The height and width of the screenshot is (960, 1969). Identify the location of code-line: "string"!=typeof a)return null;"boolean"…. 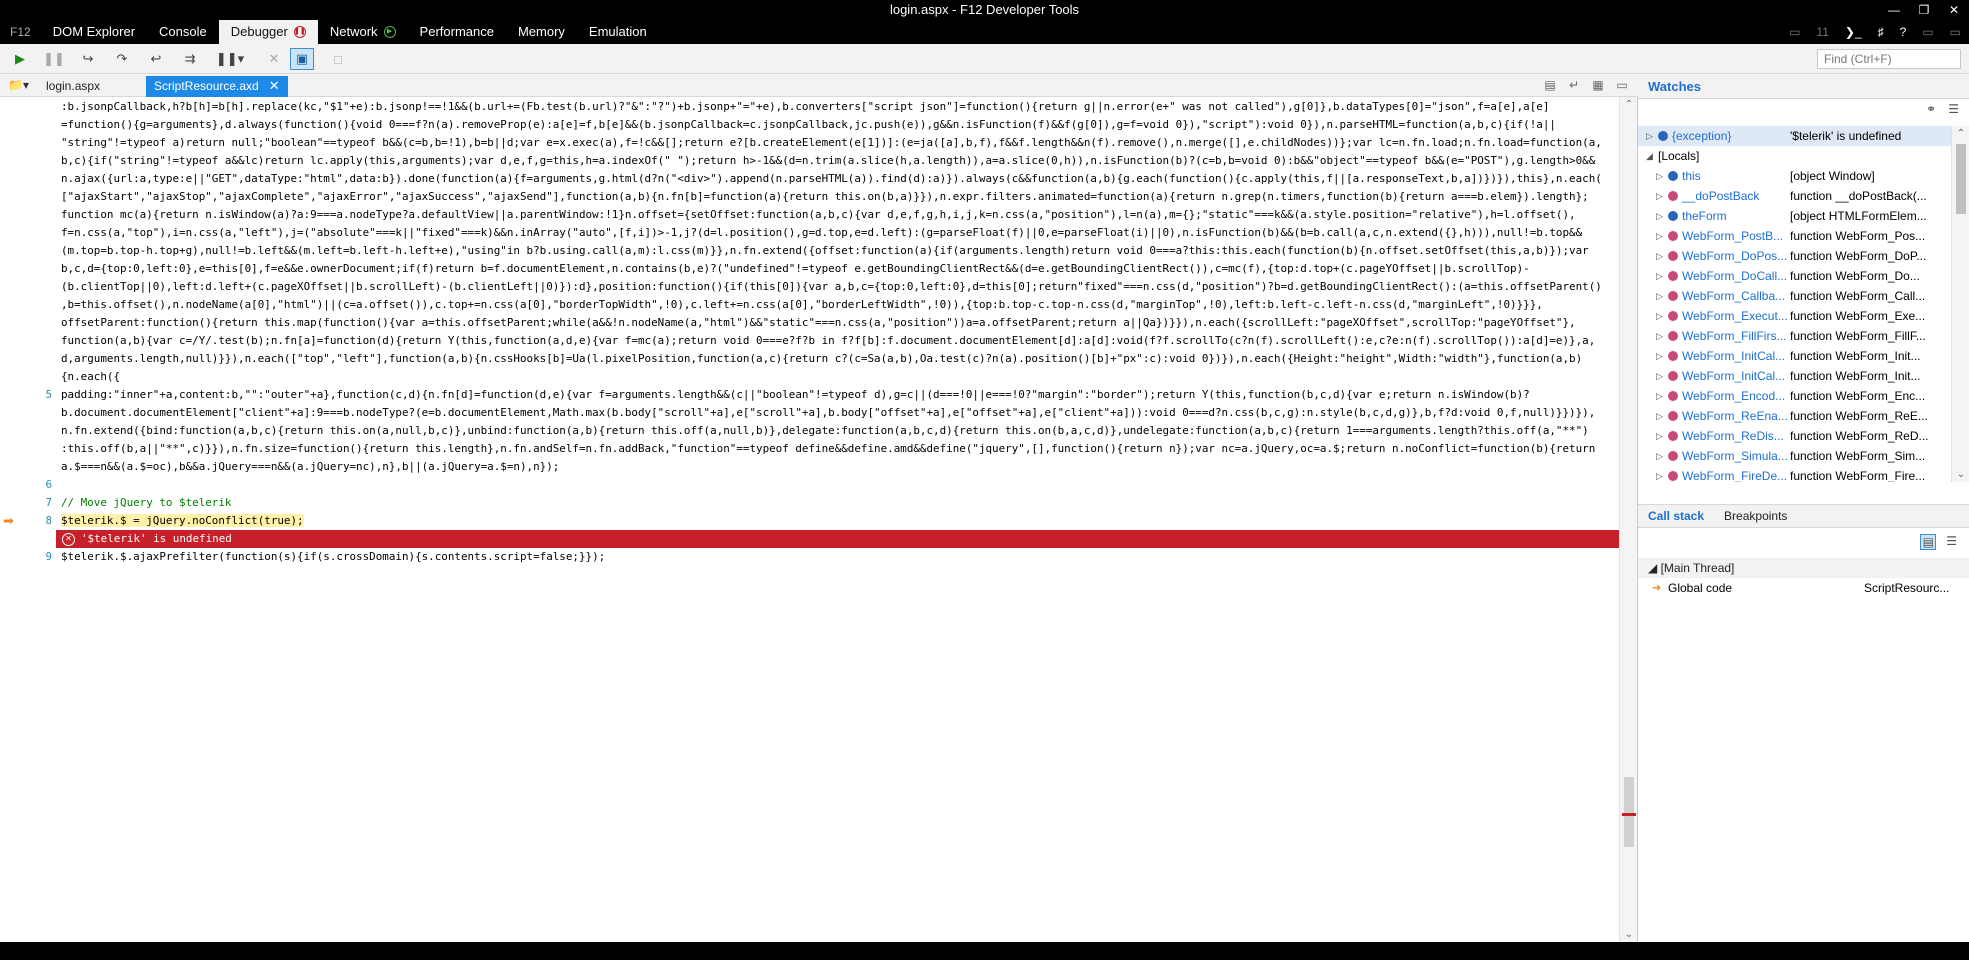
(840, 143).